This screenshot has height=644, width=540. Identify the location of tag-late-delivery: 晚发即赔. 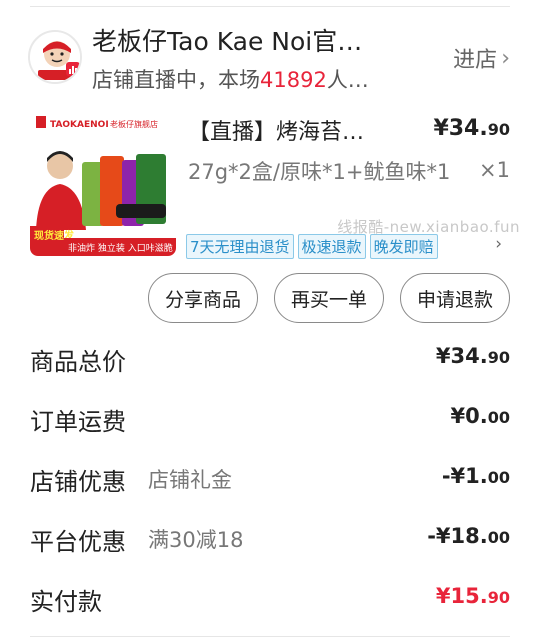
(403, 246).